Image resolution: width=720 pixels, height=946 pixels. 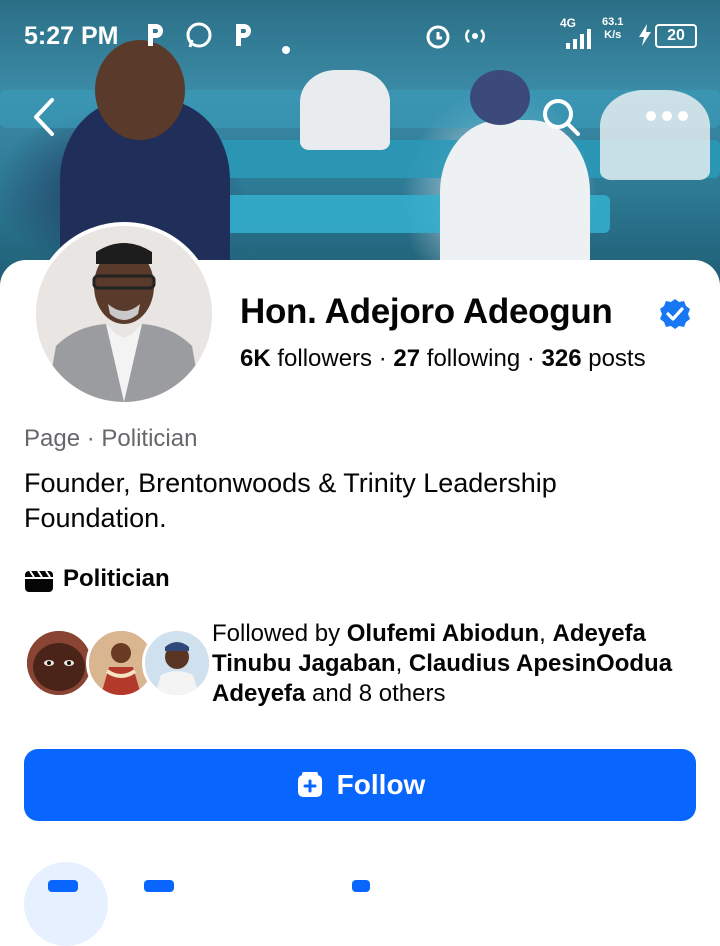 I want to click on followed-by-prefix: Followed by, so click(x=276, y=633).